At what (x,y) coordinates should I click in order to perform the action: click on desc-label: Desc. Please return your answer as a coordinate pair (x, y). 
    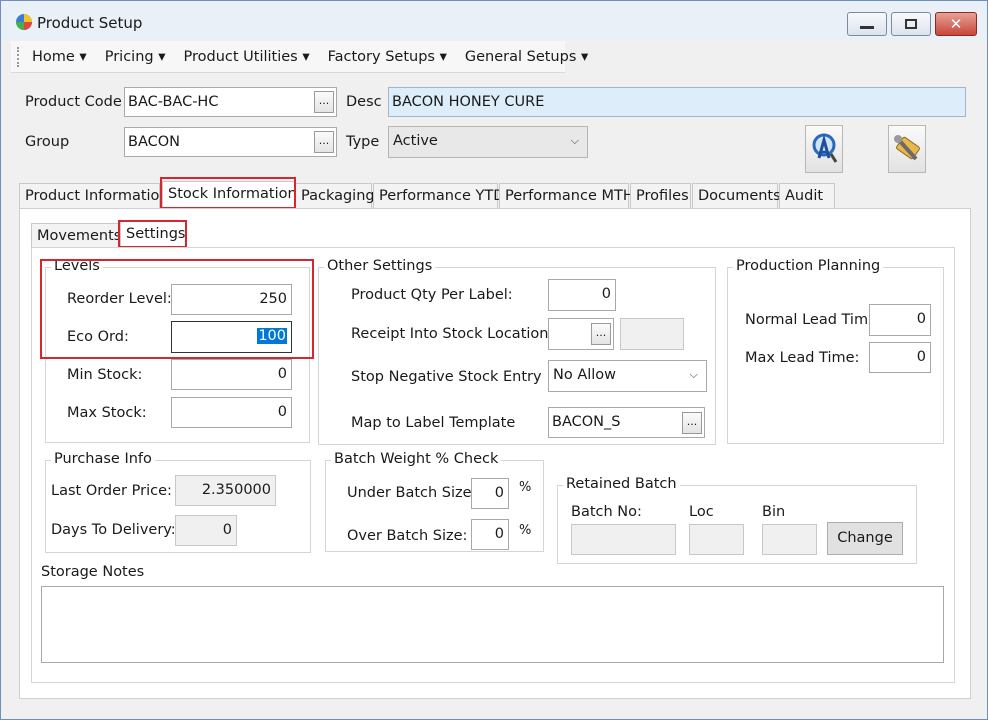
    Looking at the image, I should click on (364, 102).